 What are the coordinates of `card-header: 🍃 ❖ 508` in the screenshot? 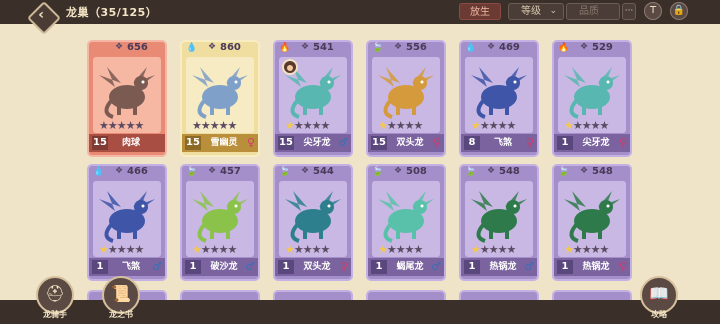 It's located at (406, 173).